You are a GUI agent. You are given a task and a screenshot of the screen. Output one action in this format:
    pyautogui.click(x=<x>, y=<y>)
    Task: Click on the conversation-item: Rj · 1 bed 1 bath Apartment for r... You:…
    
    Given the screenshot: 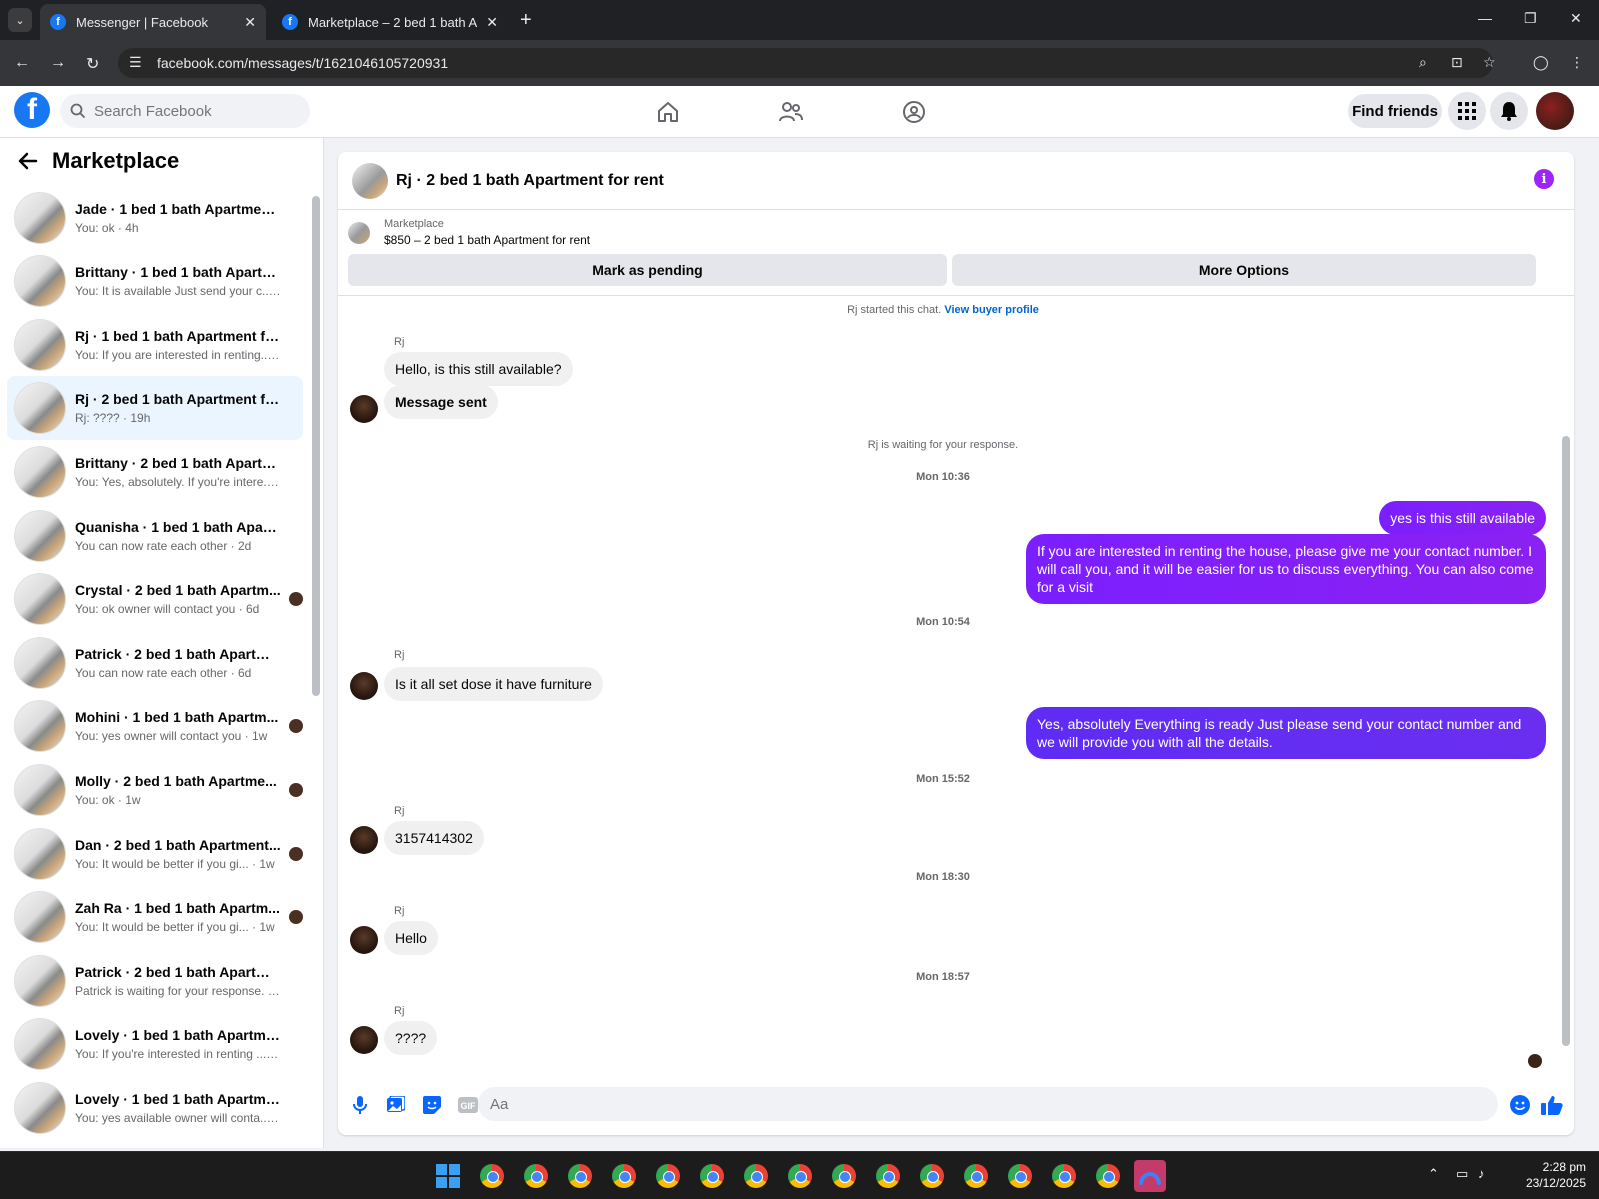 What is the action you would take?
    pyautogui.click(x=155, y=345)
    